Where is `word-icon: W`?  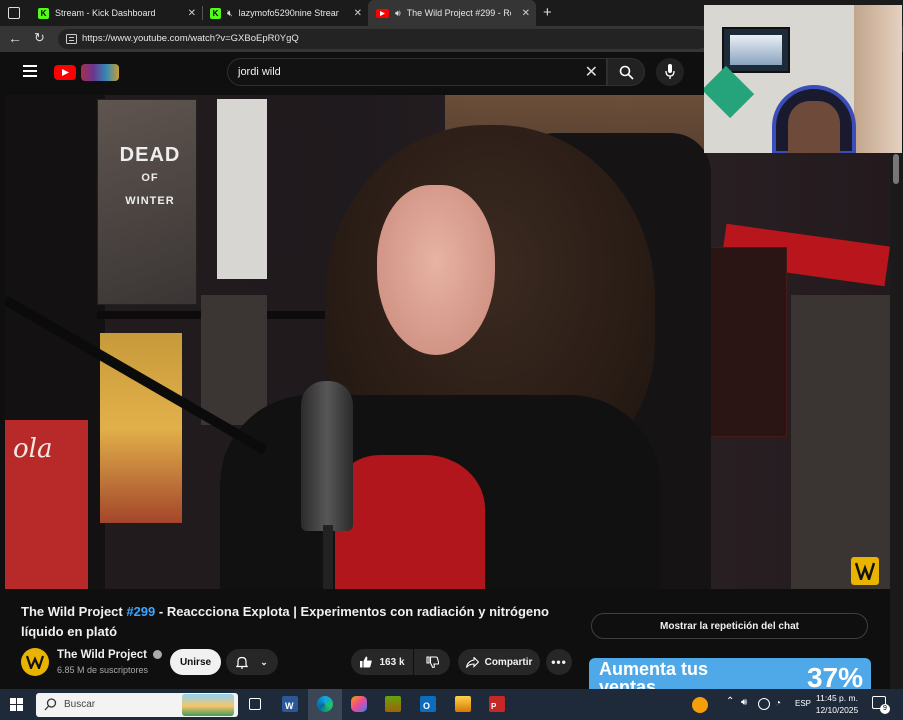 word-icon: W is located at coordinates (290, 704).